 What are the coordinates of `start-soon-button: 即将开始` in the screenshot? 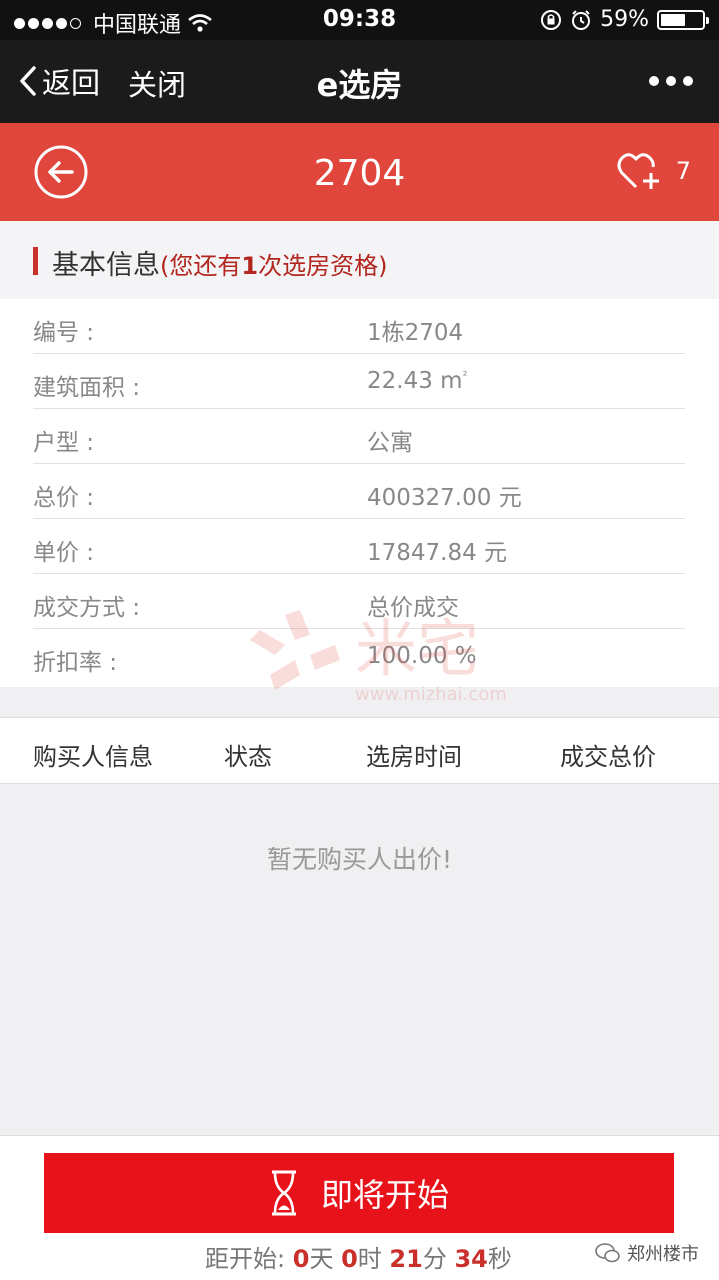 It's located at (359, 1193).